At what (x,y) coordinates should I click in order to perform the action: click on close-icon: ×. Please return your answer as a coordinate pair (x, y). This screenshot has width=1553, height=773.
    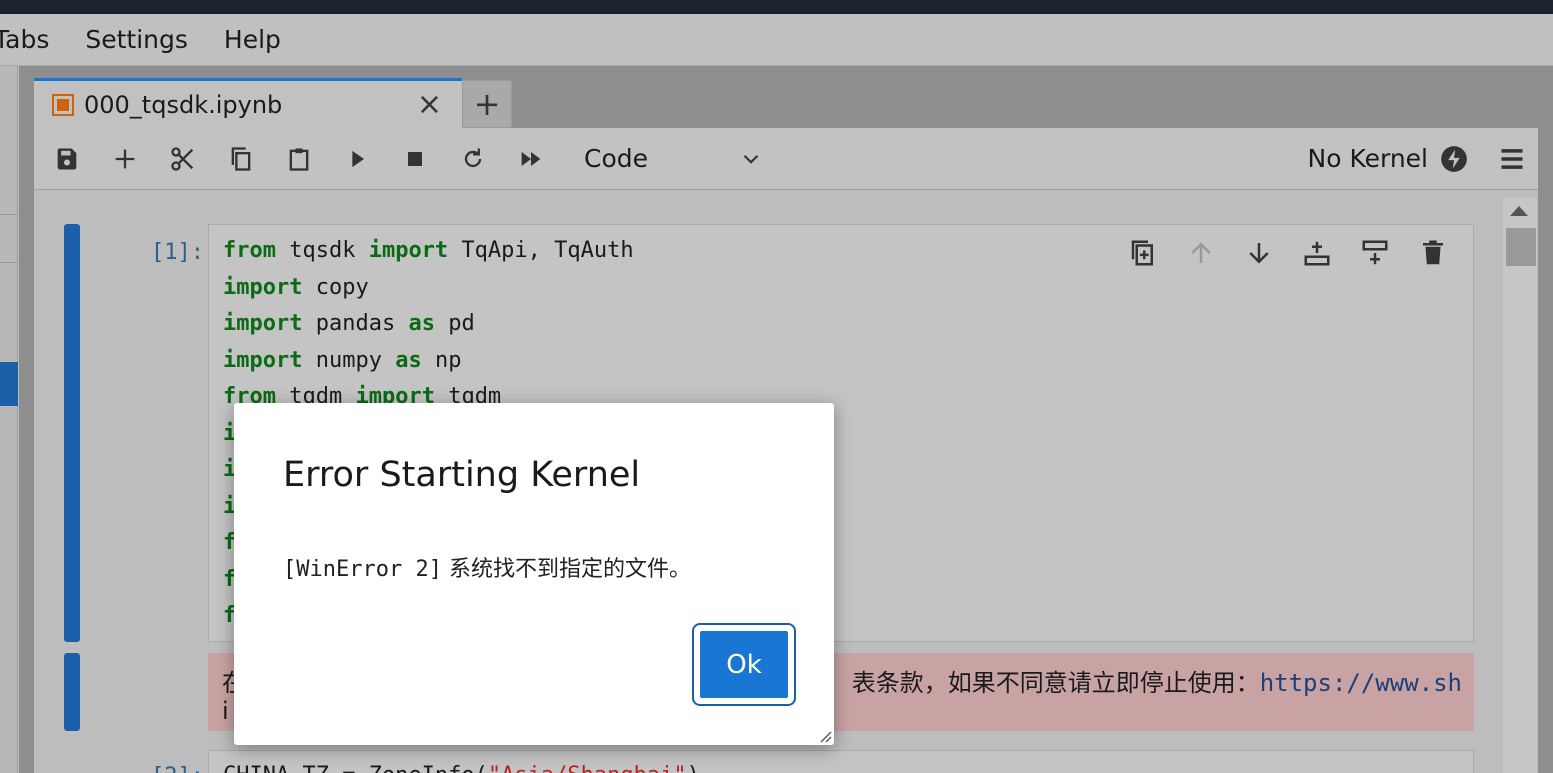
    Looking at the image, I should click on (429, 104).